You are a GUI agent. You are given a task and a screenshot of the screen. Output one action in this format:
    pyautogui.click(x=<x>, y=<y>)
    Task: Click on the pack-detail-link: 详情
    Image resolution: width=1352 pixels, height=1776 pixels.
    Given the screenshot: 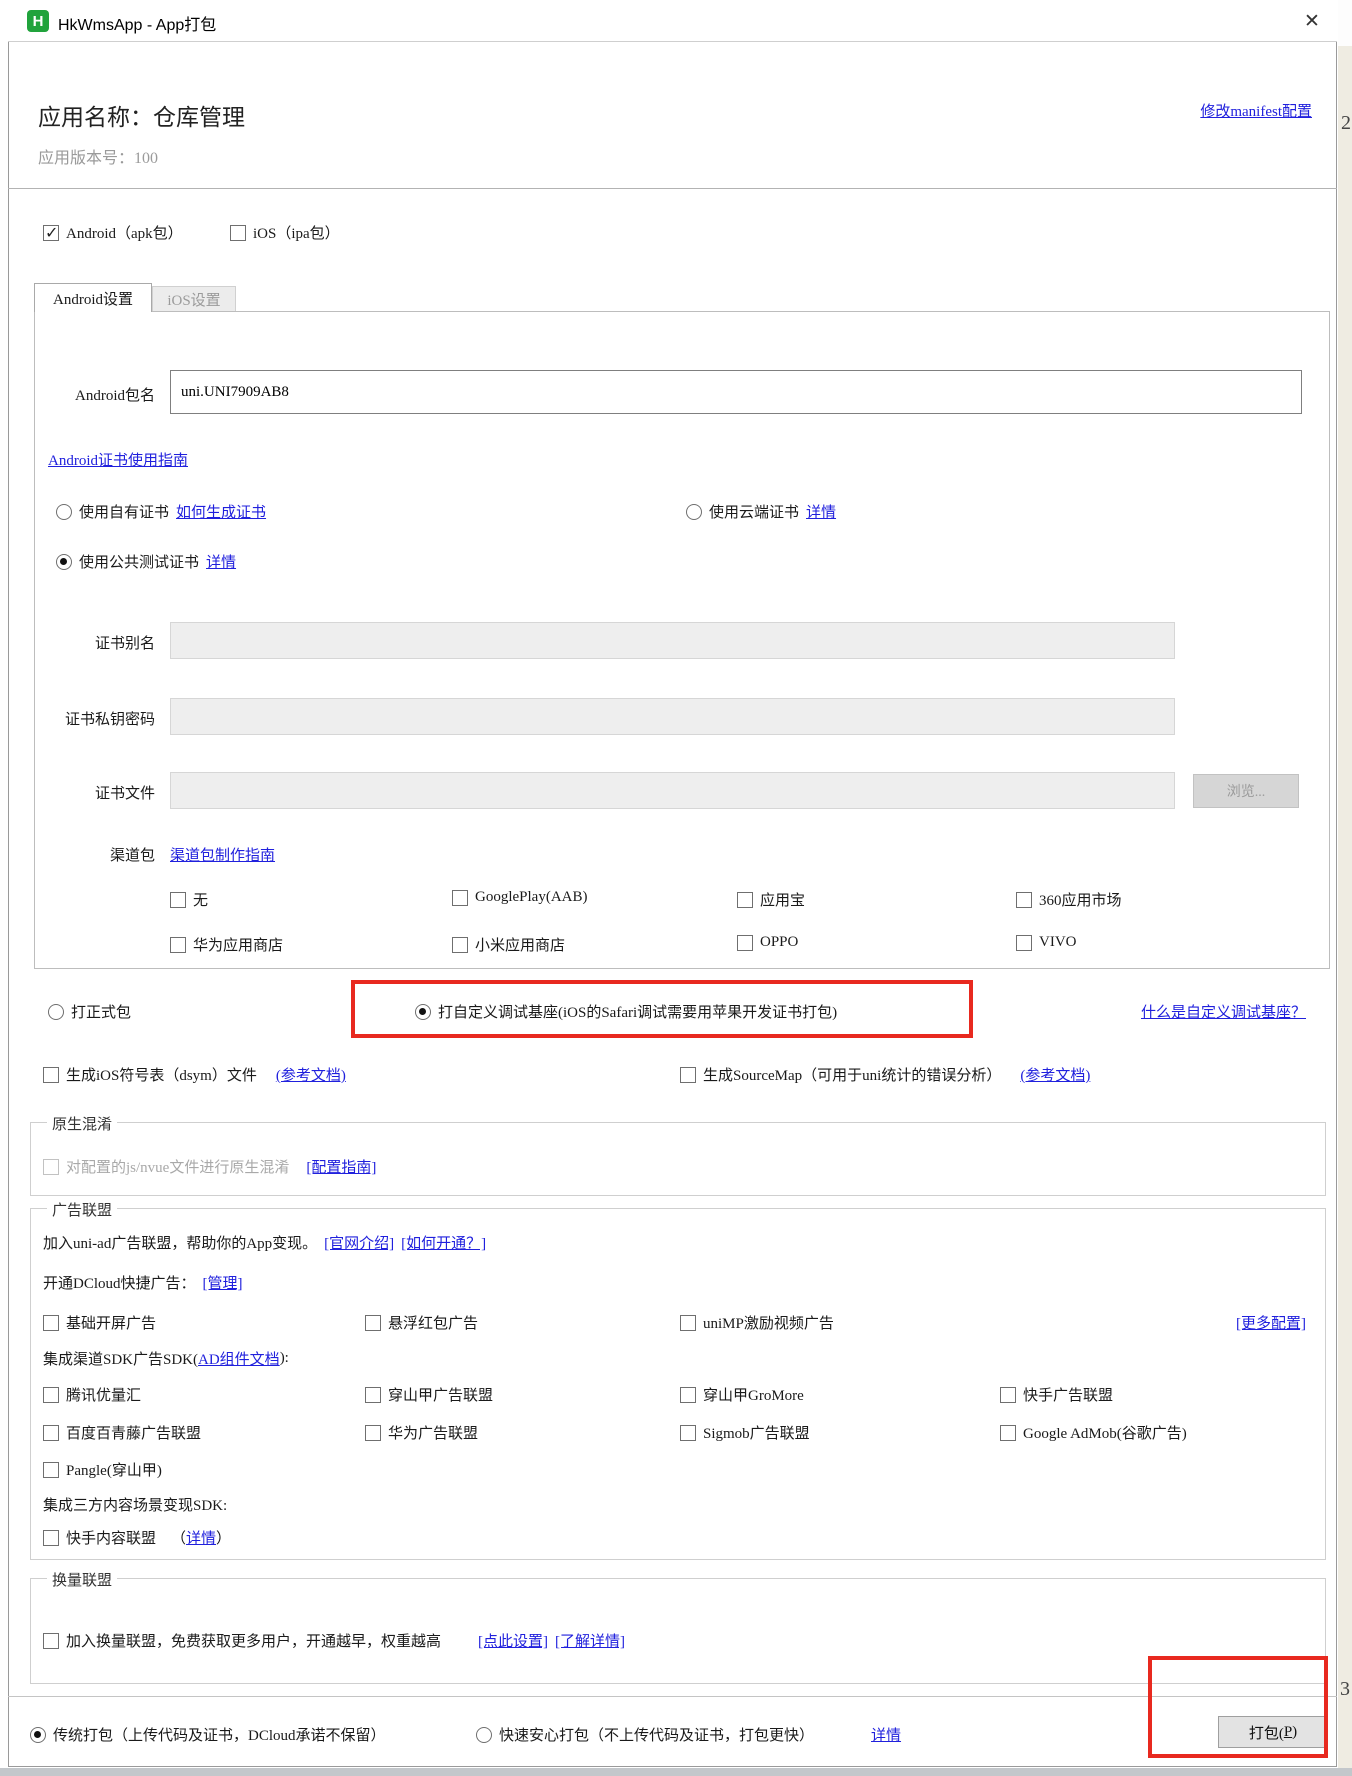 What is the action you would take?
    pyautogui.click(x=886, y=1734)
    